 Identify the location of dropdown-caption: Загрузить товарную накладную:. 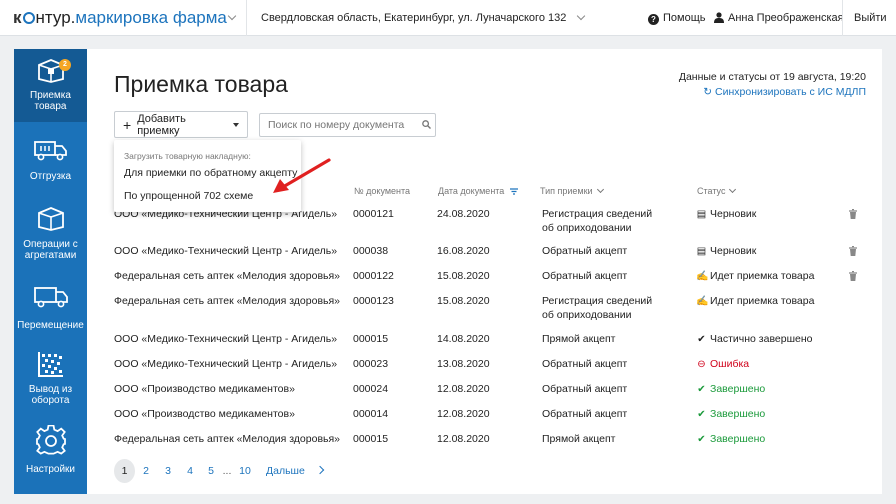
(187, 156).